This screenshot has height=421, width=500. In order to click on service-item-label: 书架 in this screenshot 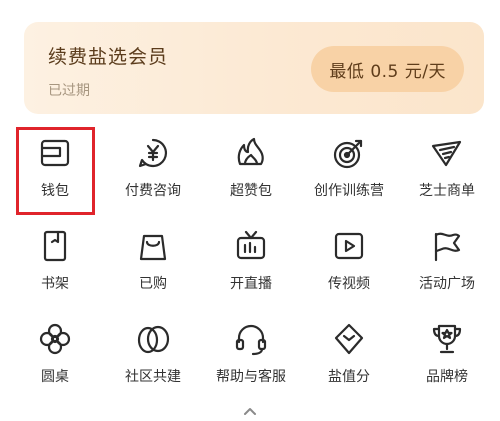, I will do `click(55, 284)`.